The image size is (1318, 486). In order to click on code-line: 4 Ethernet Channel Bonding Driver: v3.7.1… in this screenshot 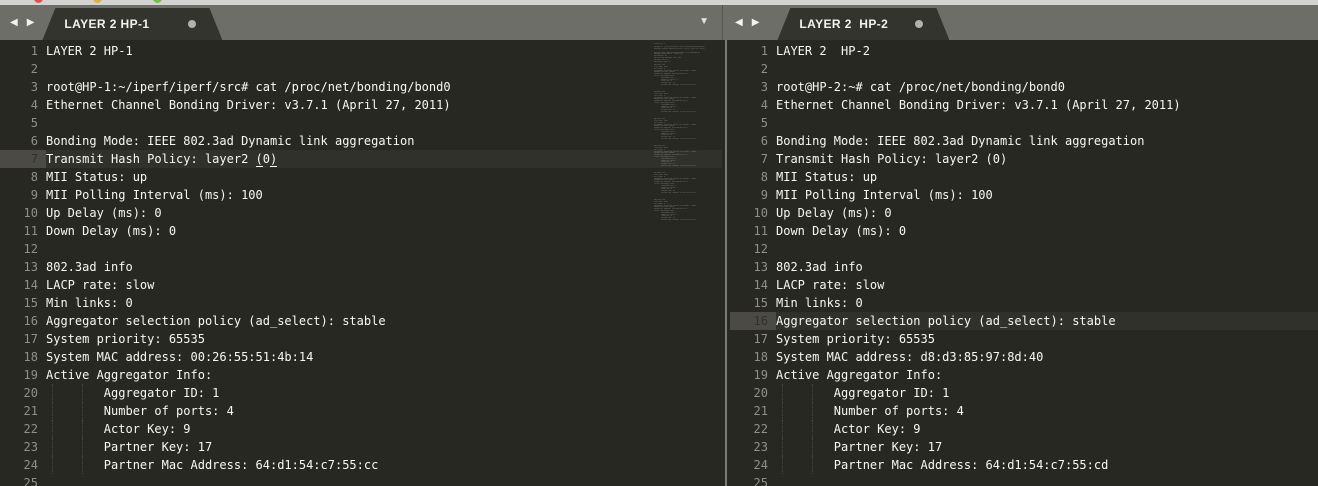, I will do `click(361, 105)`.